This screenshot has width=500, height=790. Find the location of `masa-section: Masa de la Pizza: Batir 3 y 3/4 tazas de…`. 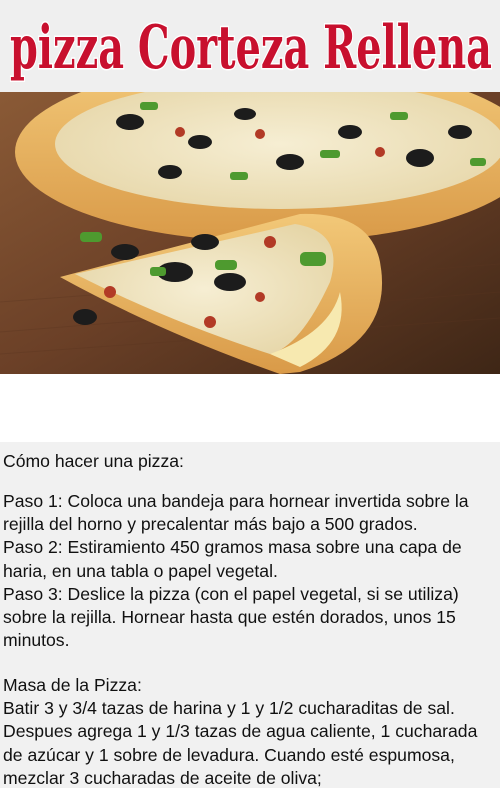

masa-section: Masa de la Pizza: Batir 3 y 3/4 tazas de… is located at coordinates (248, 732).